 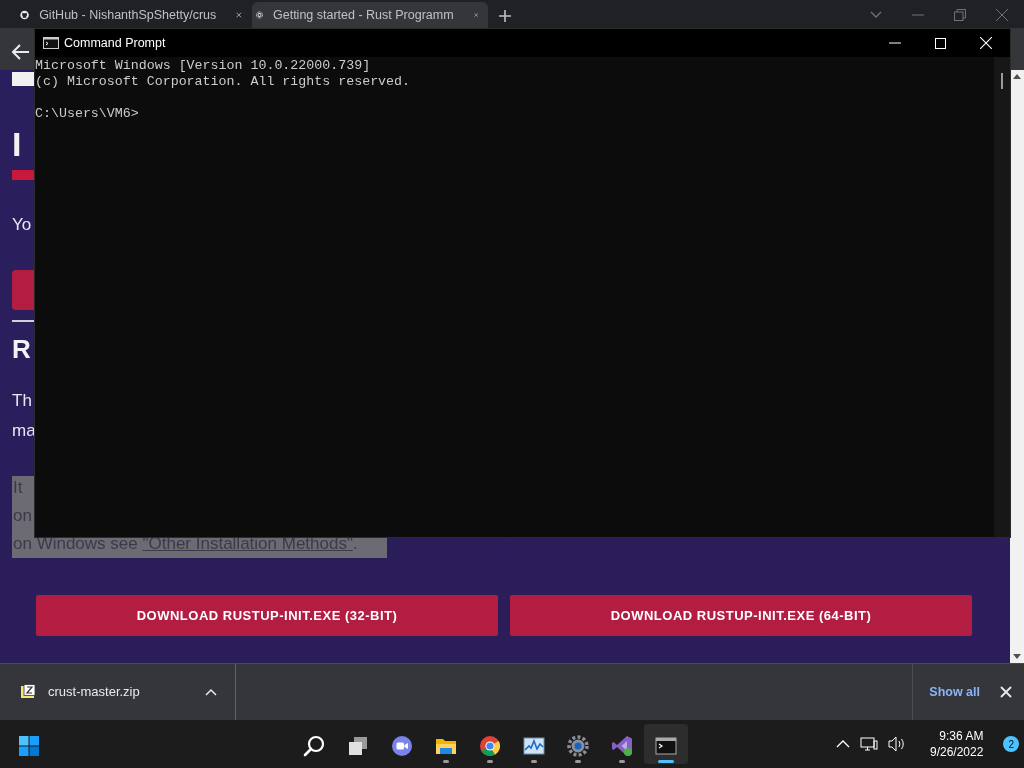 I want to click on search-icon, so click(x=314, y=746).